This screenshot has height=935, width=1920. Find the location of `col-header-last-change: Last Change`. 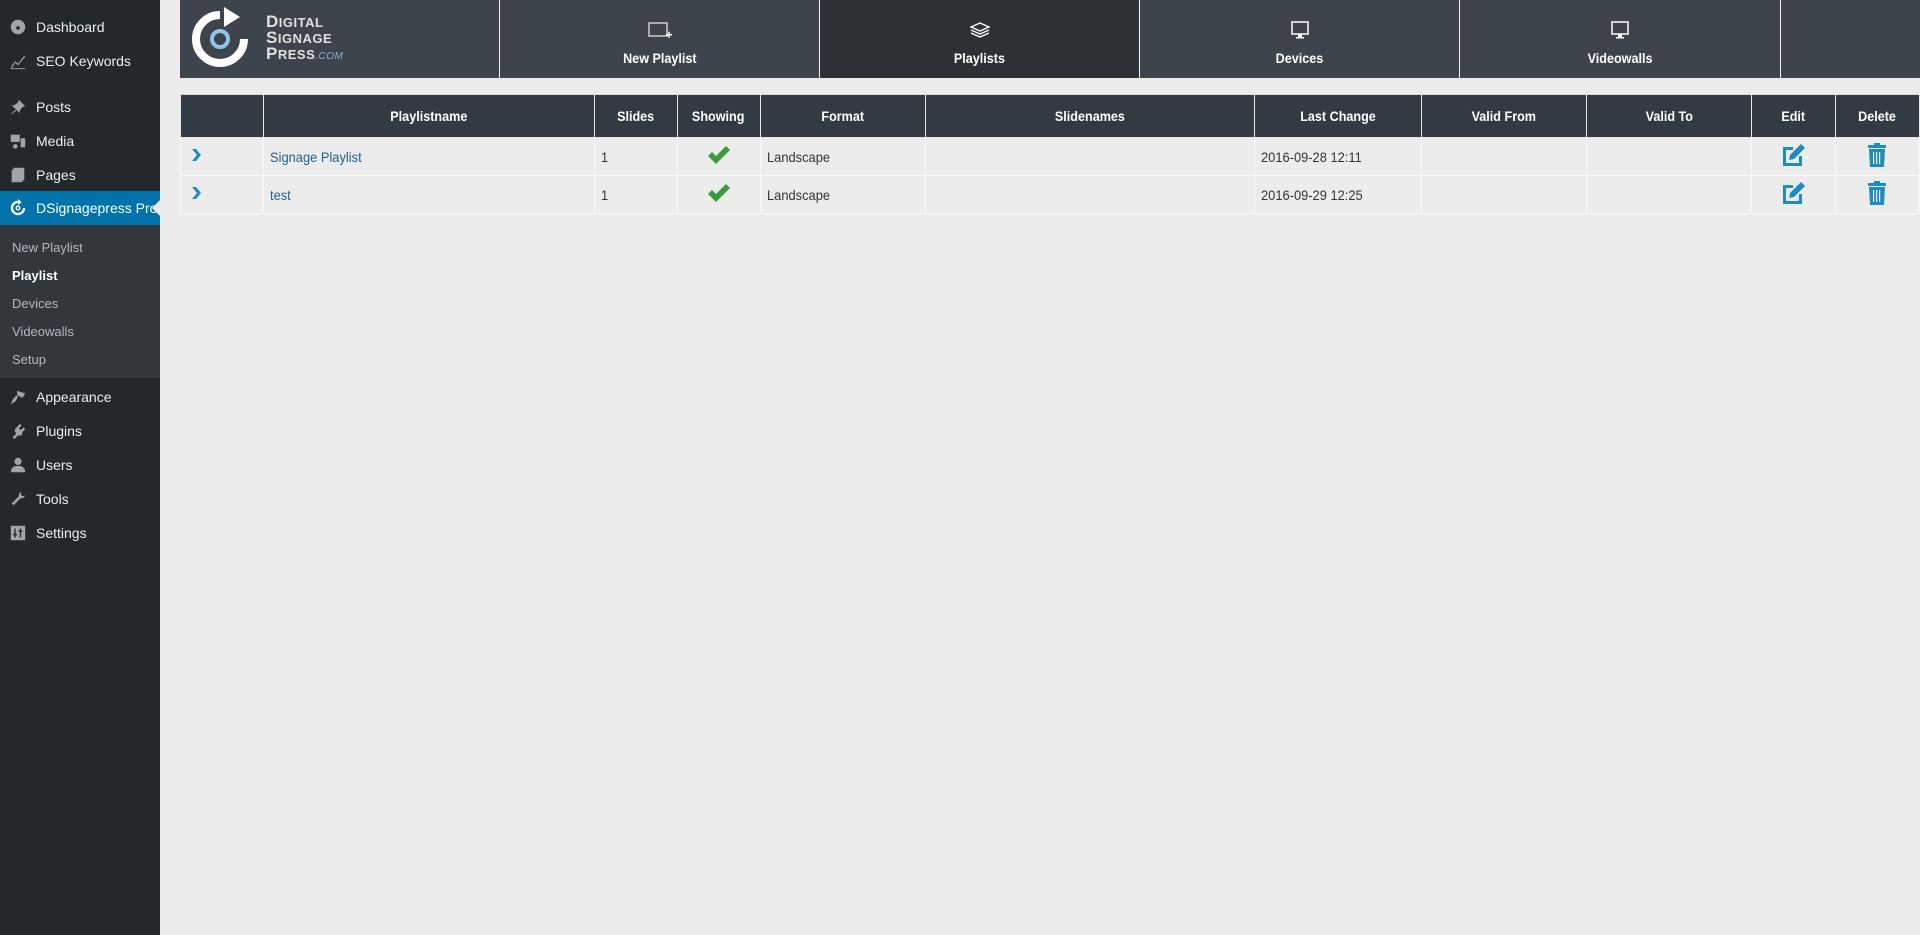

col-header-last-change: Last Change is located at coordinates (1338, 116).